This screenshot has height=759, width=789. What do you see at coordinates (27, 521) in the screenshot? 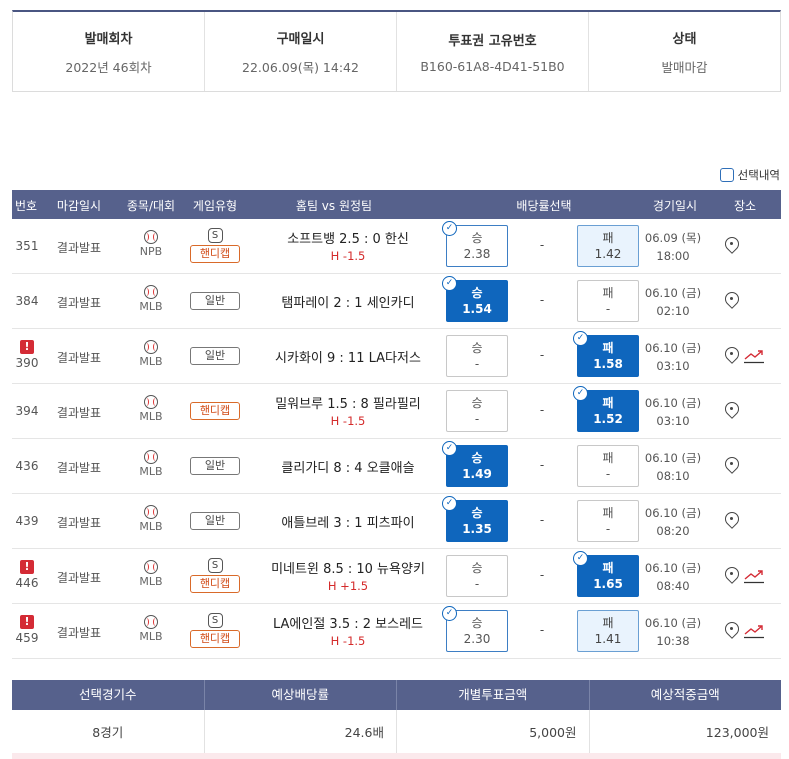
I see `row-number-text: 439` at bounding box center [27, 521].